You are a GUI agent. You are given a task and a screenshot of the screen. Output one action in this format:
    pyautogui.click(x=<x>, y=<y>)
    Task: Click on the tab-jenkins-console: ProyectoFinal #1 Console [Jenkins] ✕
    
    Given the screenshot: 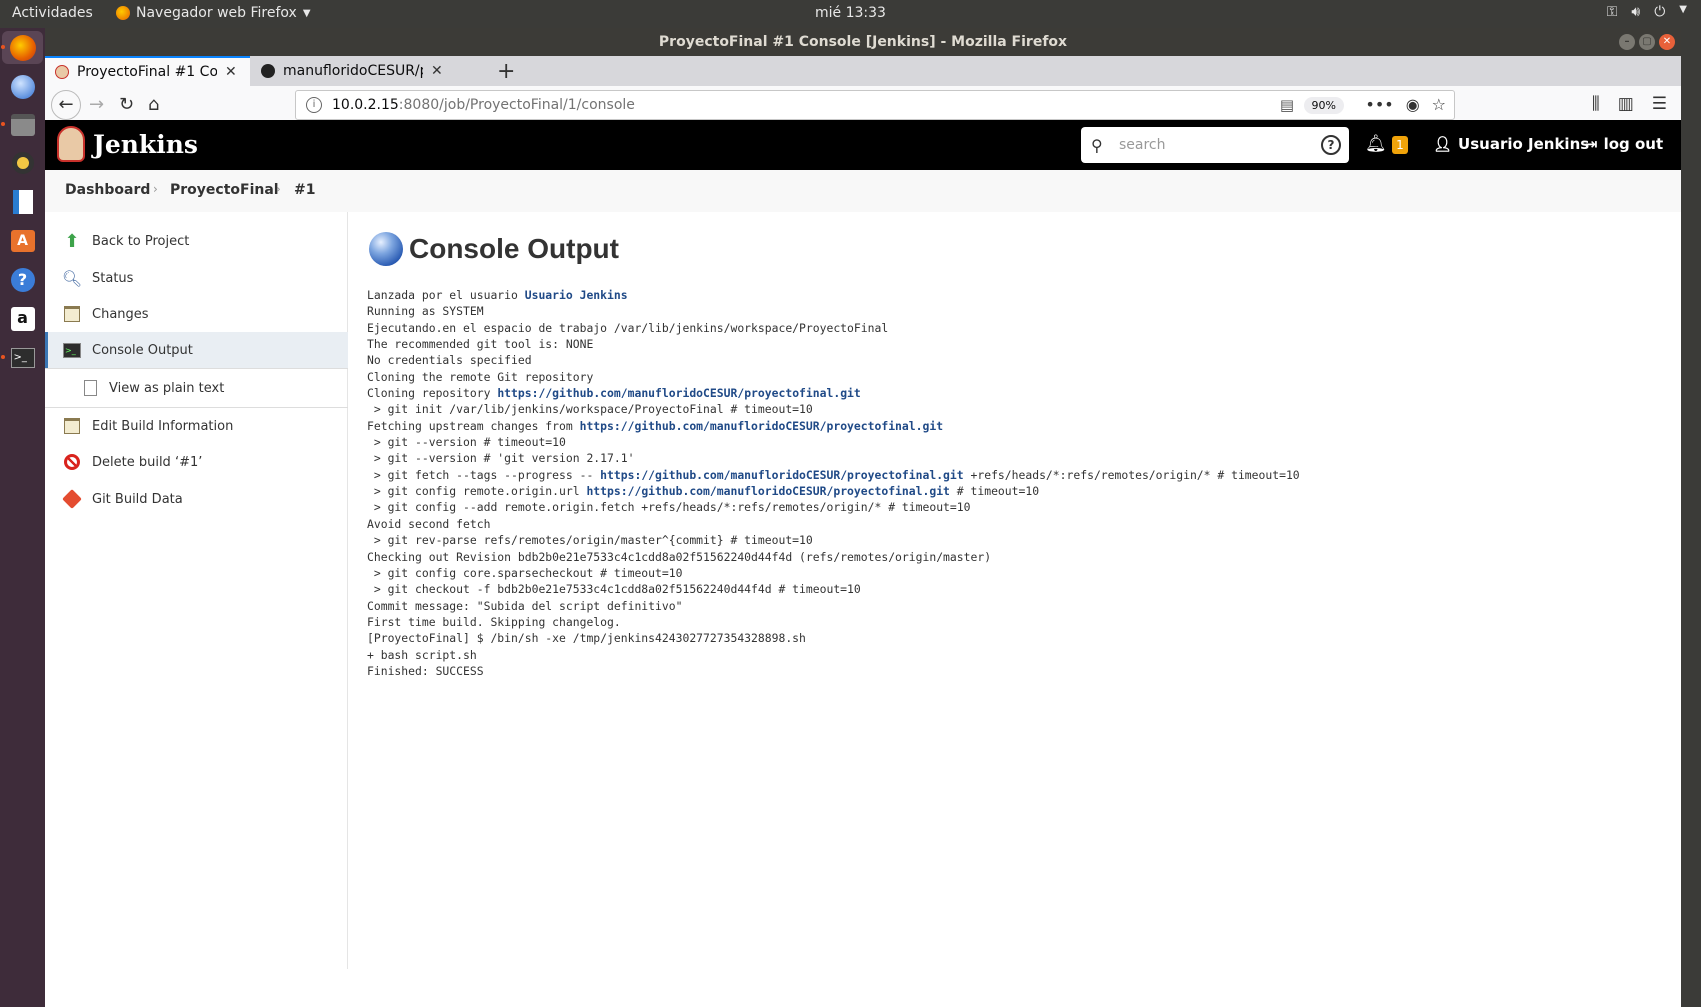 What is the action you would take?
    pyautogui.click(x=147, y=71)
    